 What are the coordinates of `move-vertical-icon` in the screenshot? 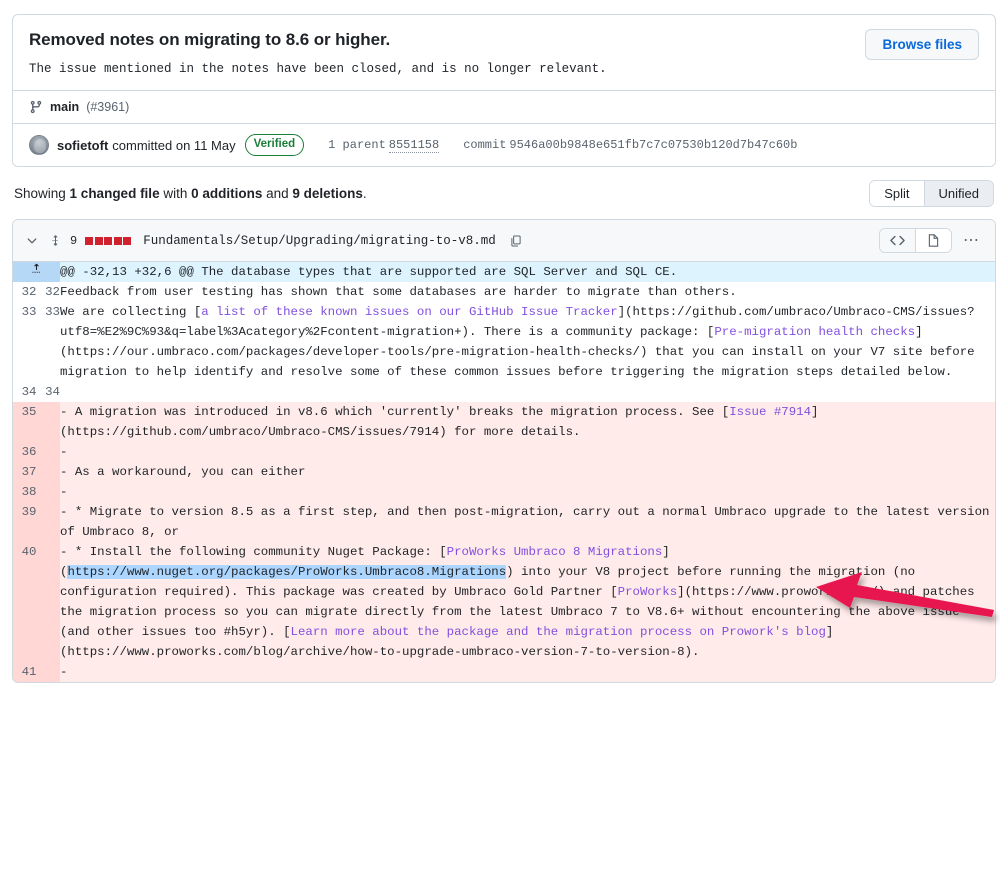 It's located at (55, 240).